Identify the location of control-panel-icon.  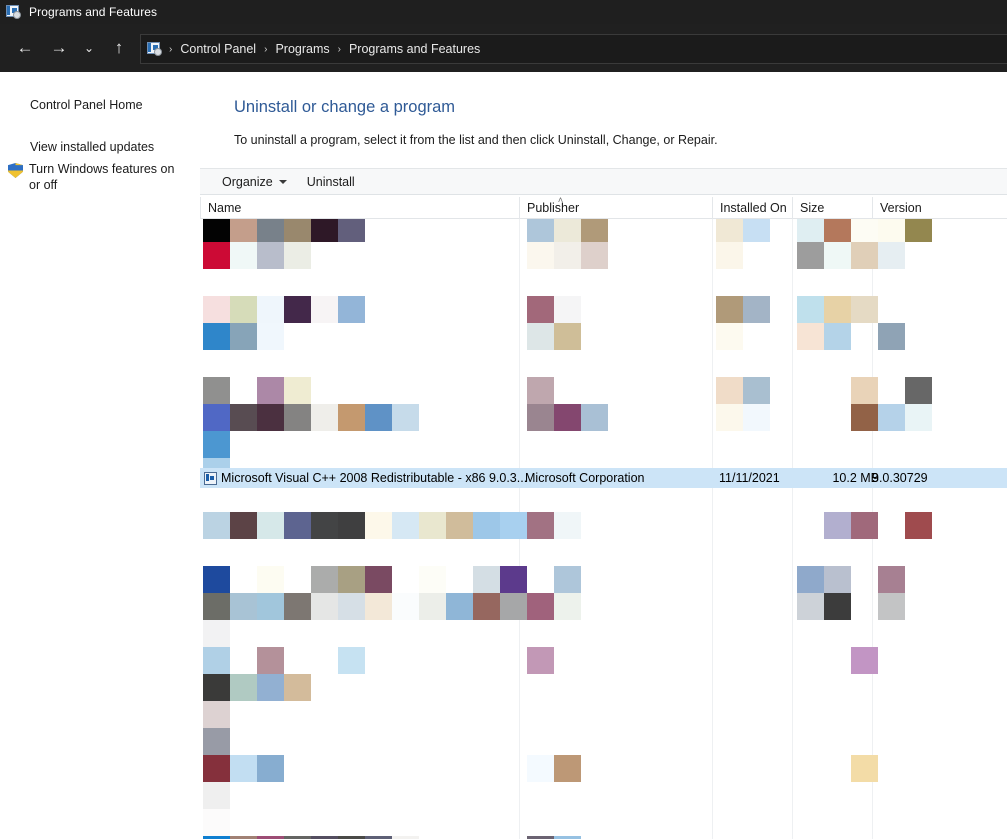
(155, 49).